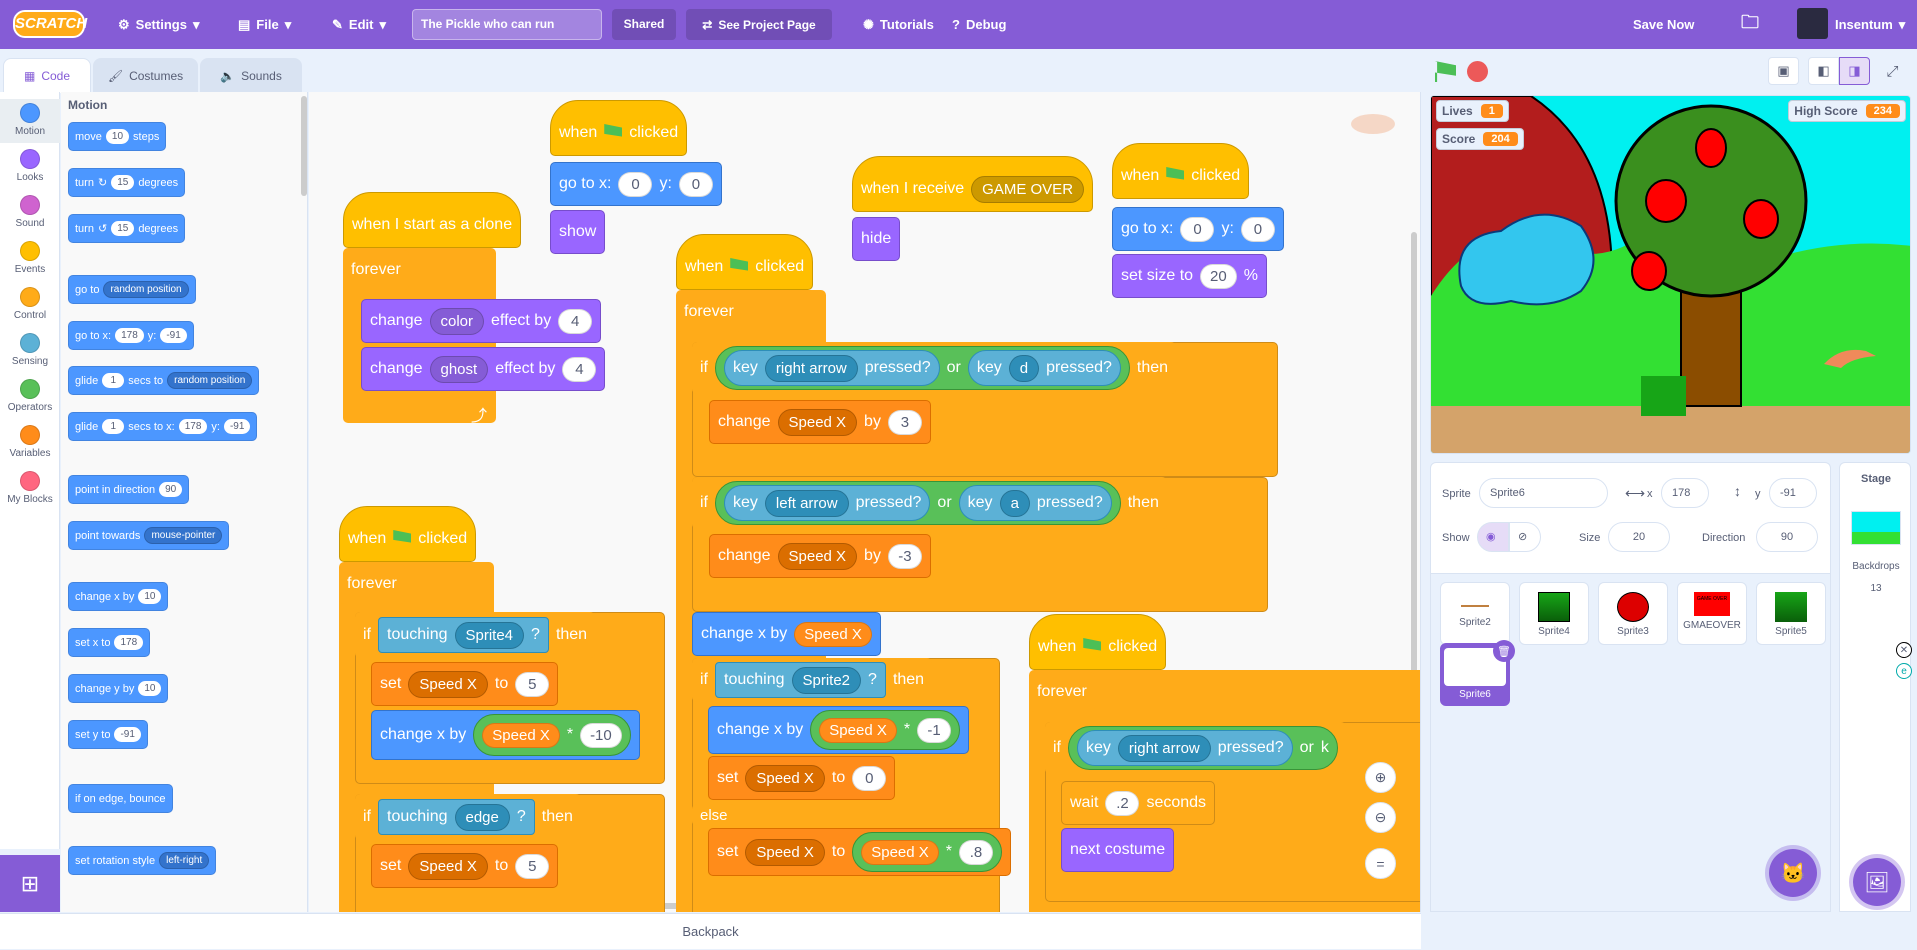 Image resolution: width=1917 pixels, height=950 pixels. Describe the element at coordinates (1472, 111) in the screenshot. I see `lives-monitor: Lives 1` at that location.